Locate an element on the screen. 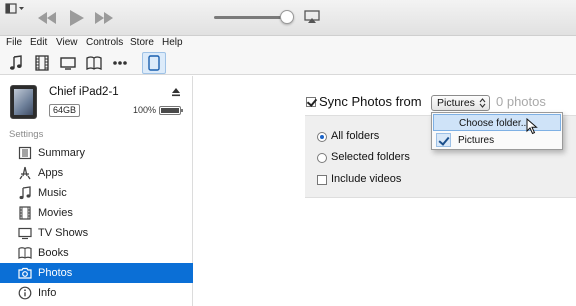 The image size is (576, 306). device-button is located at coordinates (154, 63).